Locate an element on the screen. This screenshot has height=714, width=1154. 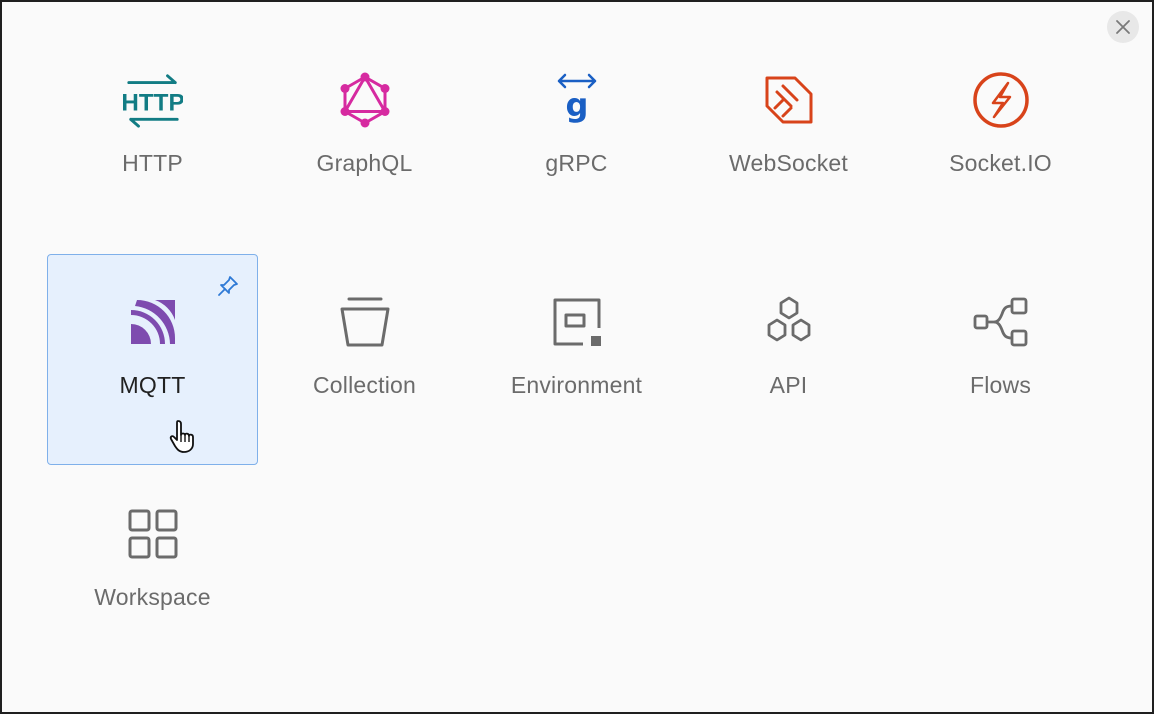
tile-label: GraphQL is located at coordinates (364, 163).